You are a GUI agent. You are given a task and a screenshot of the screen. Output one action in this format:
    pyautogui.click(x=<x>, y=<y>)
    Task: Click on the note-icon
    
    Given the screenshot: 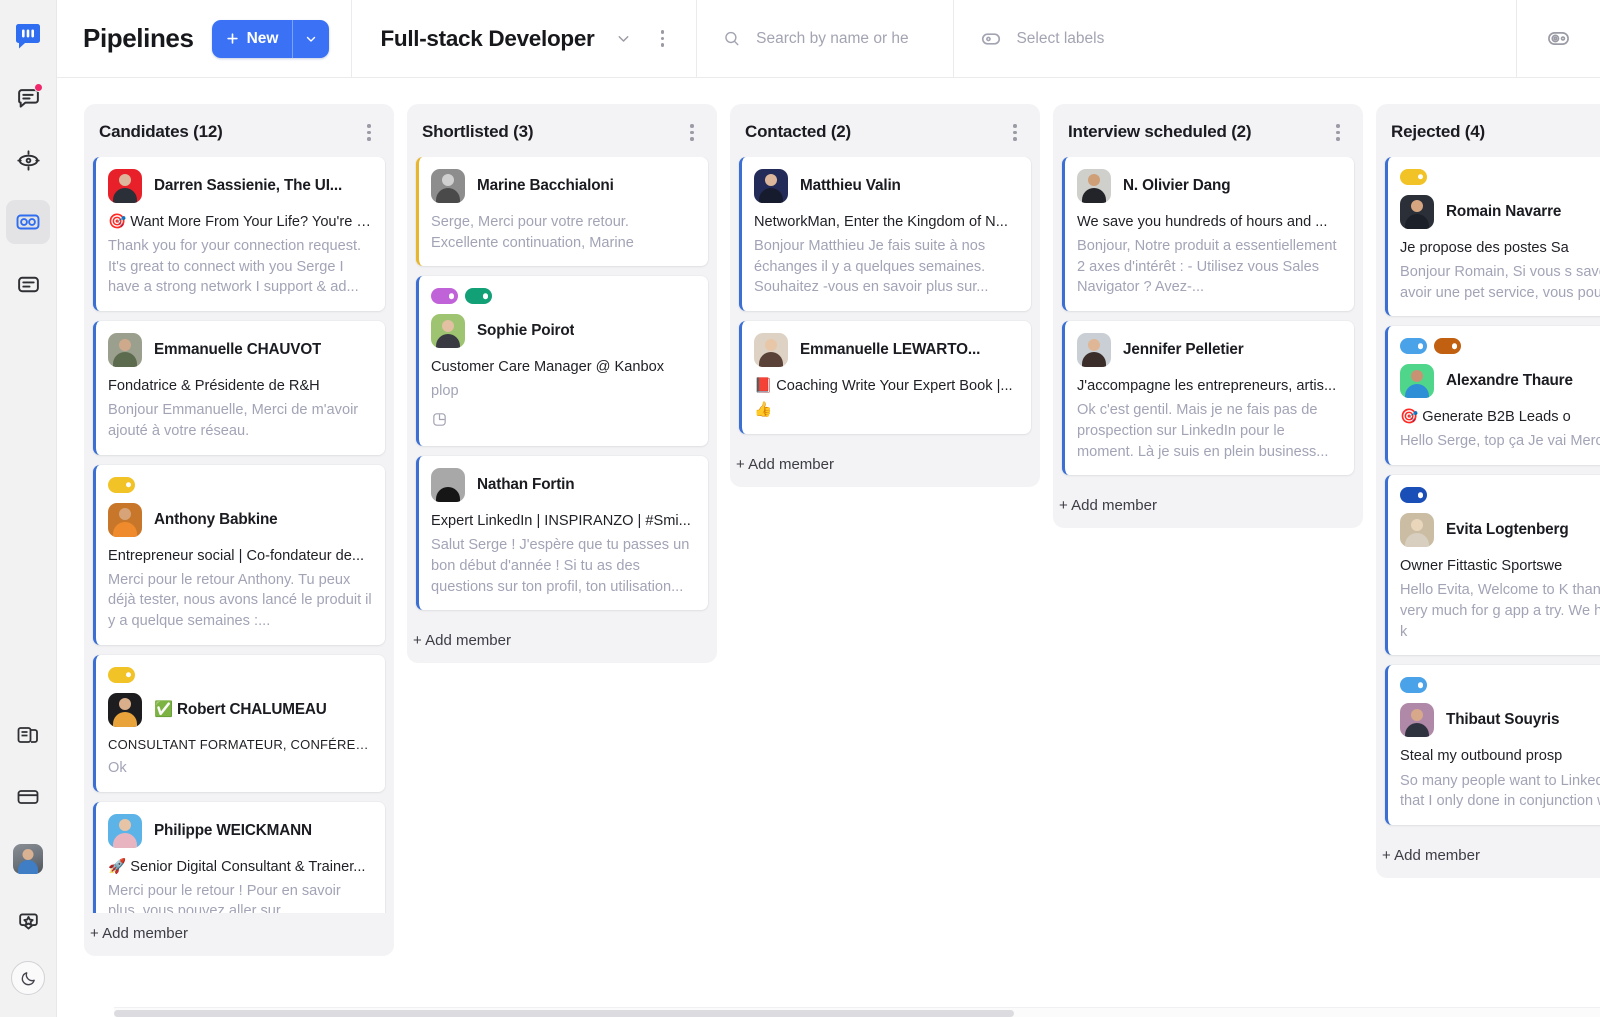 What is the action you would take?
    pyautogui.click(x=439, y=419)
    